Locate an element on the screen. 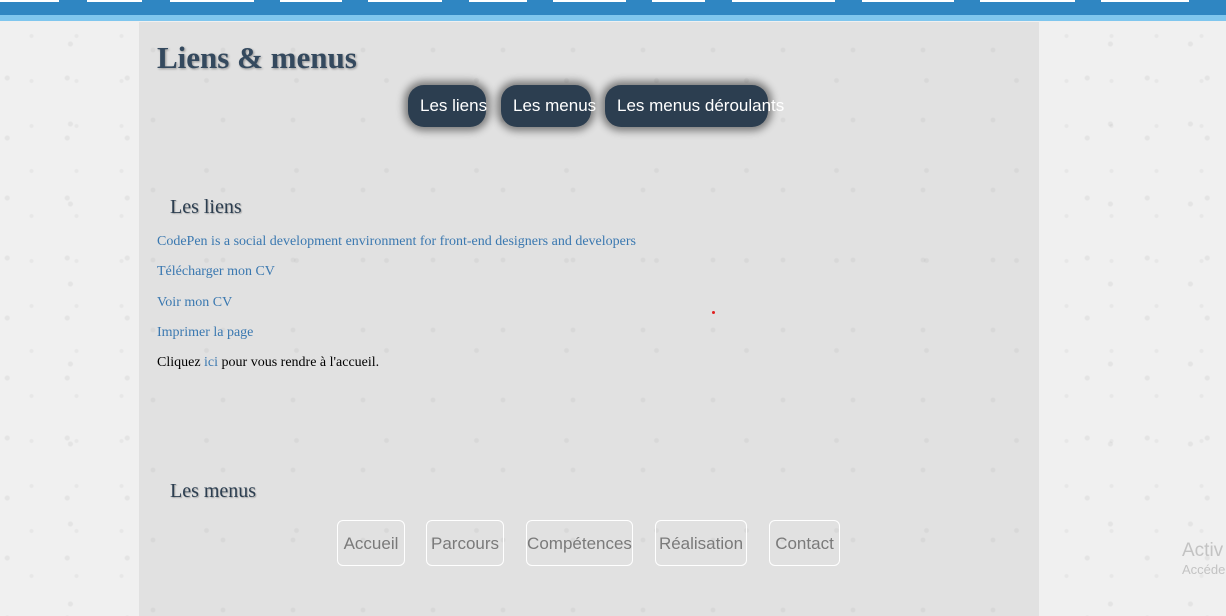 This screenshot has height=616, width=1226. nav-pill-les-menus-deroulants: Les menus déroulants is located at coordinates (694, 106).